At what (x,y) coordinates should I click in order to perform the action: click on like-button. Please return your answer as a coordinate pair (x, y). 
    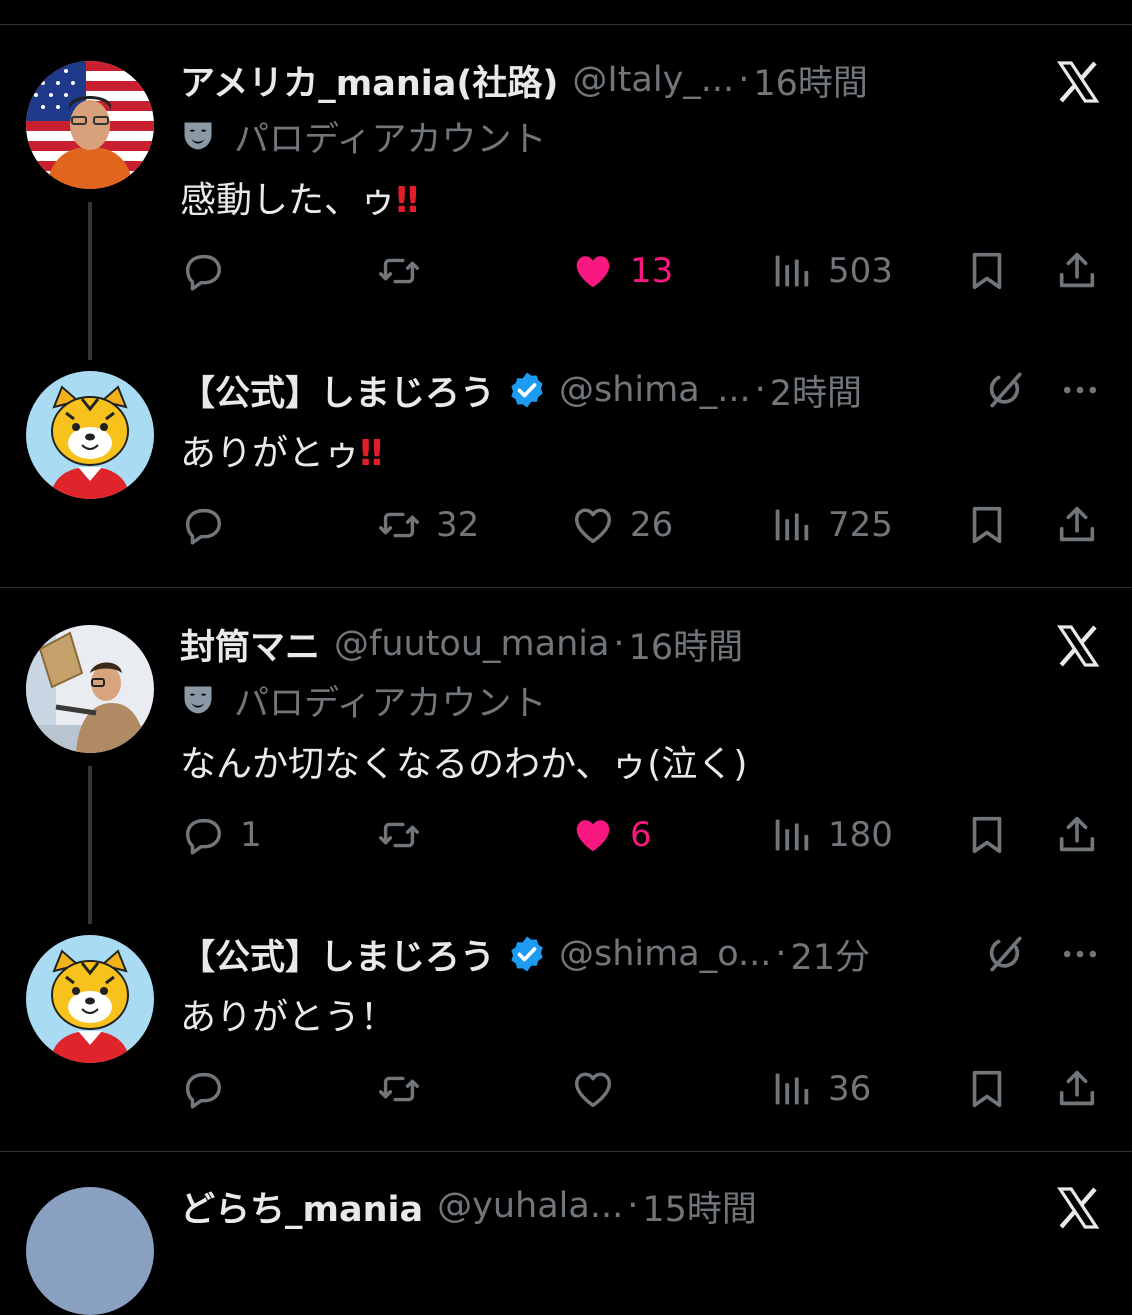
    Looking at the image, I should click on (600, 1089).